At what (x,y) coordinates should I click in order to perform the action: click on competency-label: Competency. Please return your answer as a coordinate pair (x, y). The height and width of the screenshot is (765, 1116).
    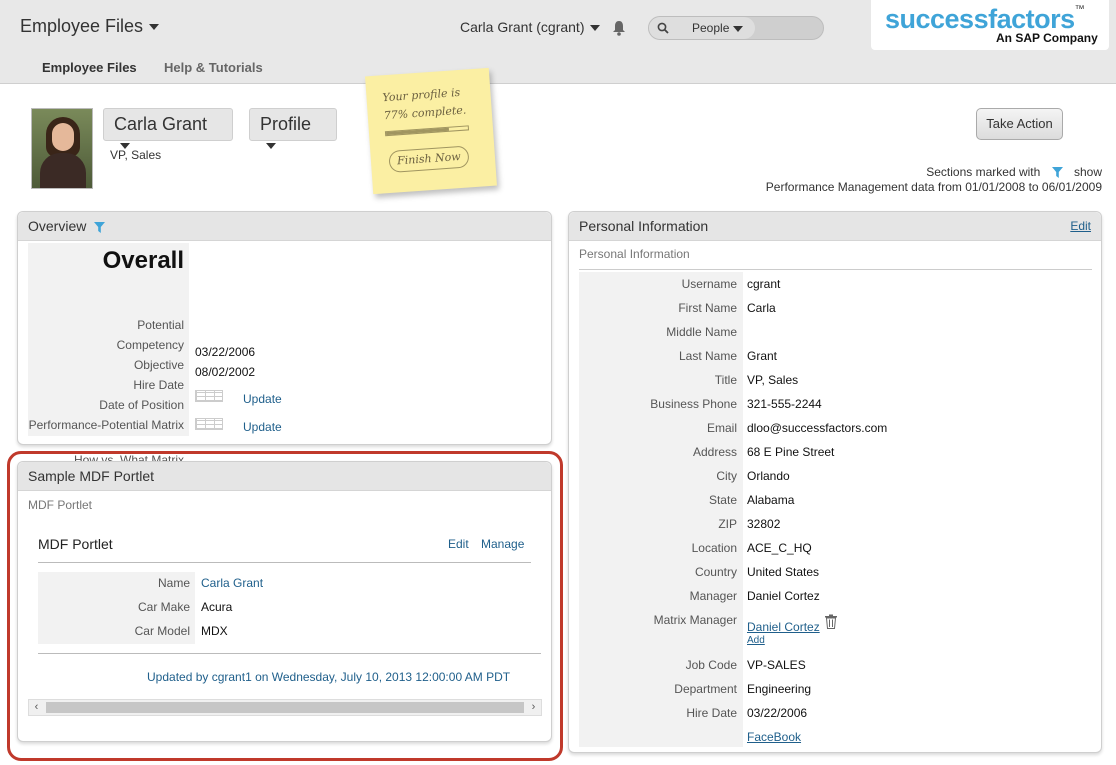
    Looking at the image, I should click on (150, 345).